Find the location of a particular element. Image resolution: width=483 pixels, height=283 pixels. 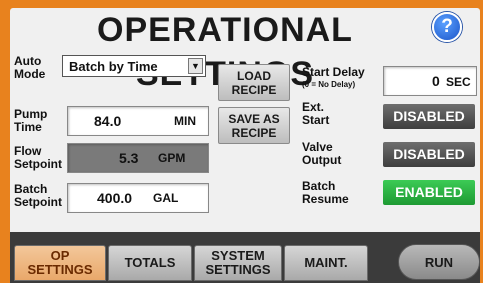

batch-resume-toggle: ENABLED is located at coordinates (429, 192).